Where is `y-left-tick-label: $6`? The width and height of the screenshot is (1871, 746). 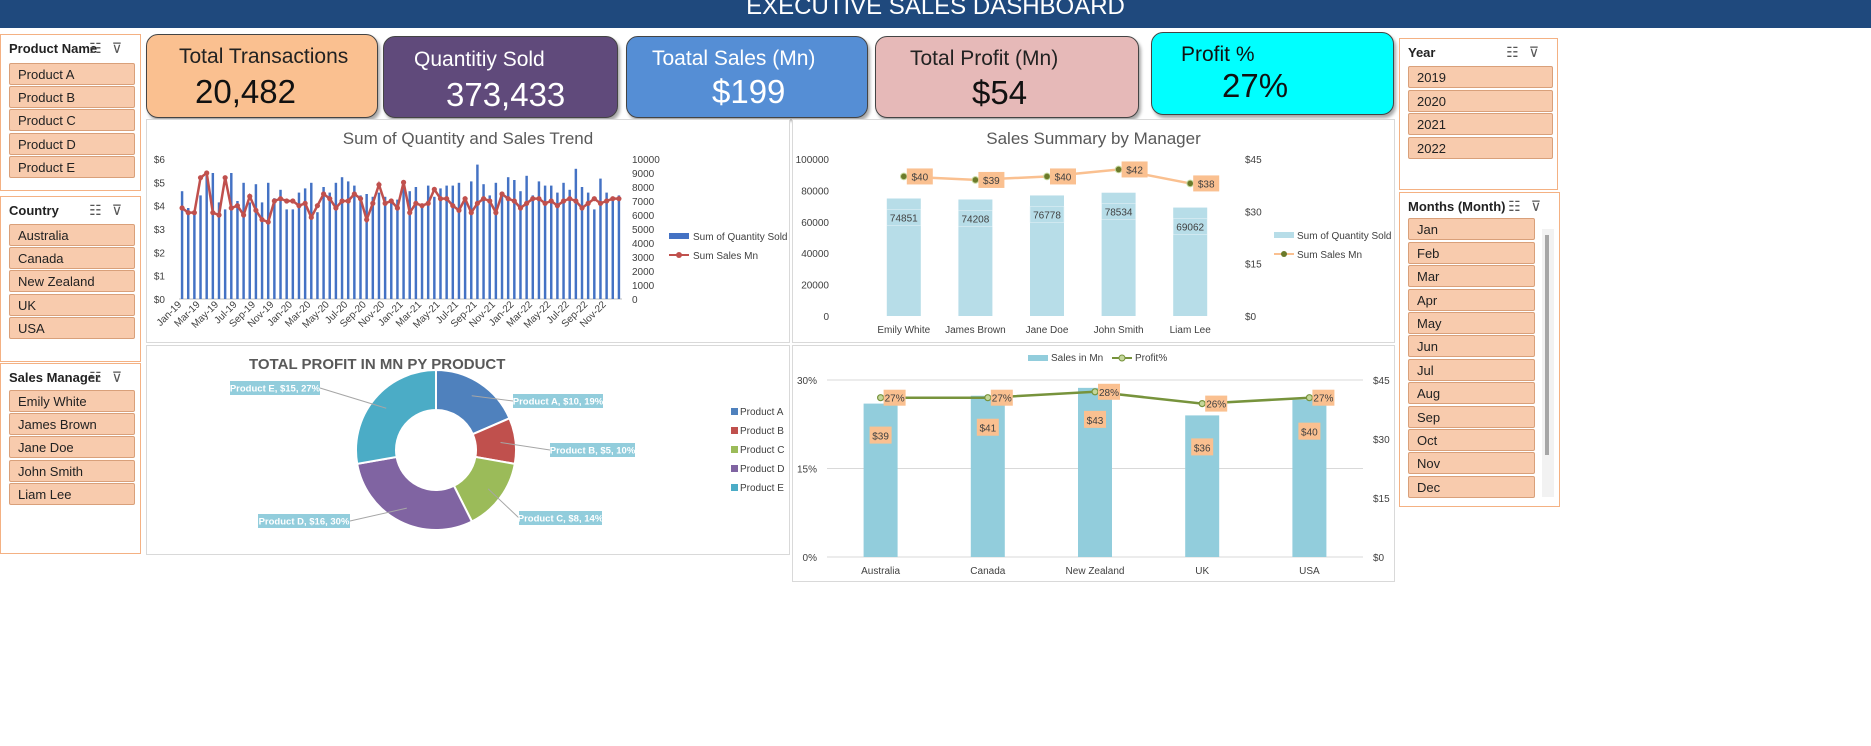 y-left-tick-label: $6 is located at coordinates (160, 160).